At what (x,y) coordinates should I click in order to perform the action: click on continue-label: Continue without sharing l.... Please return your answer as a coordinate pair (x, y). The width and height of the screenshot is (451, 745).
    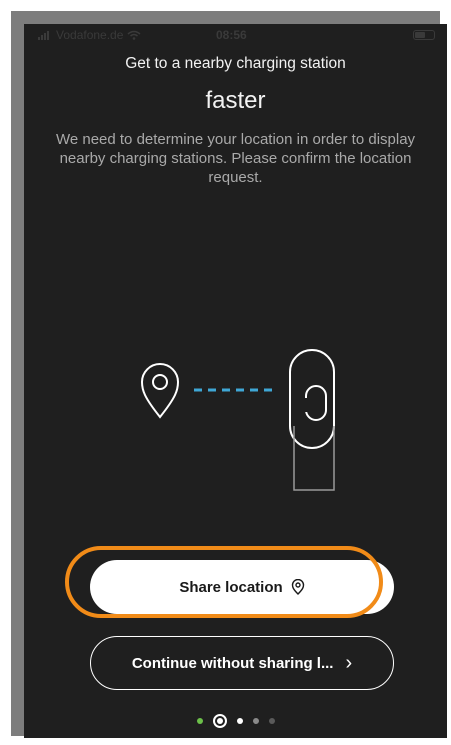
    Looking at the image, I should click on (232, 663).